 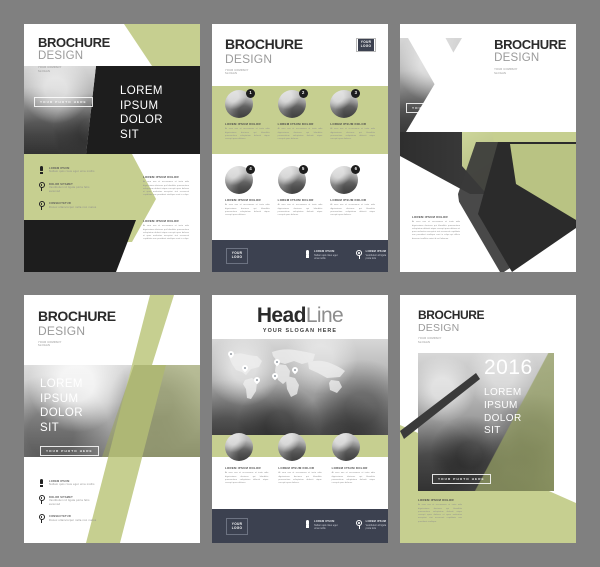 What do you see at coordinates (461, 479) in the screenshot?
I see `card6-photo-tag: YOUR PHOTO HERE` at bounding box center [461, 479].